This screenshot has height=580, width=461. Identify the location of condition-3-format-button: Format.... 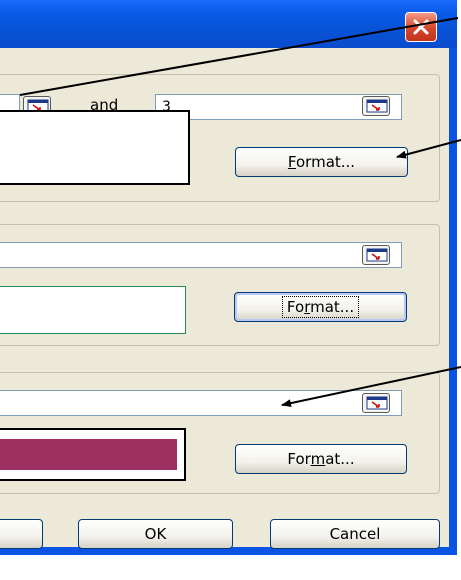
(321, 459).